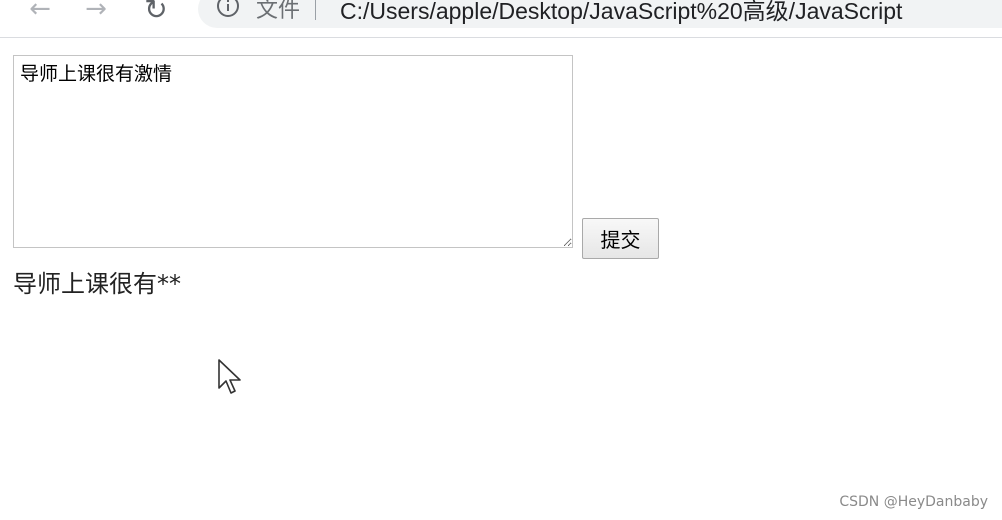 The image size is (1002, 520). I want to click on reload-button: ↻, so click(156, 13).